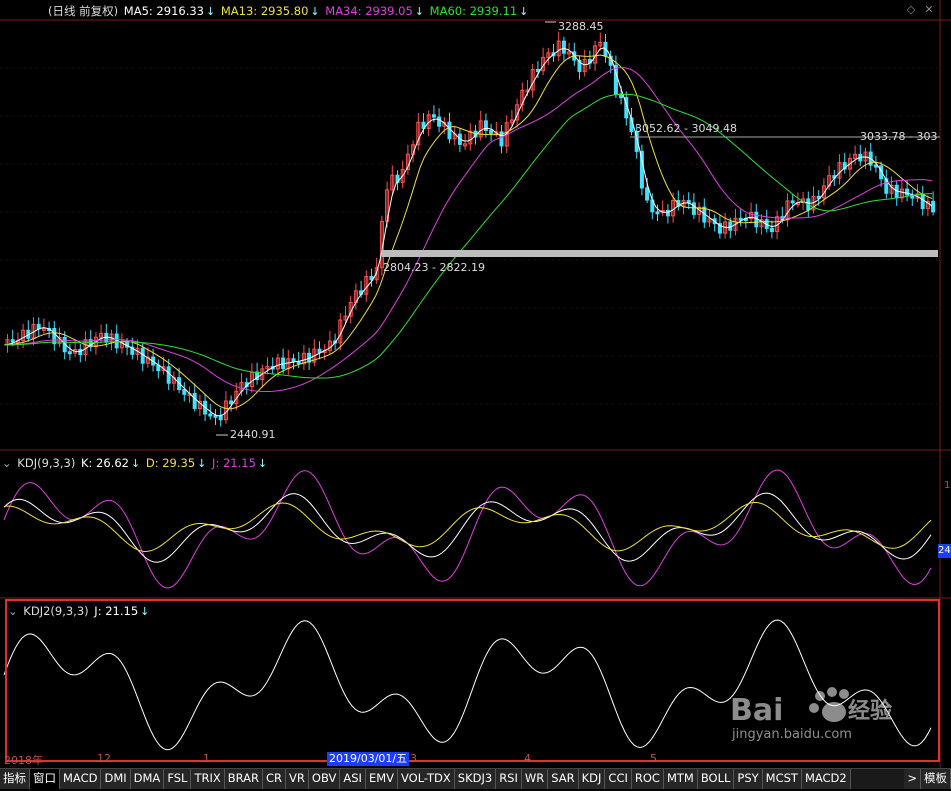  What do you see at coordinates (178, 779) in the screenshot?
I see `tab-5: FSL` at bounding box center [178, 779].